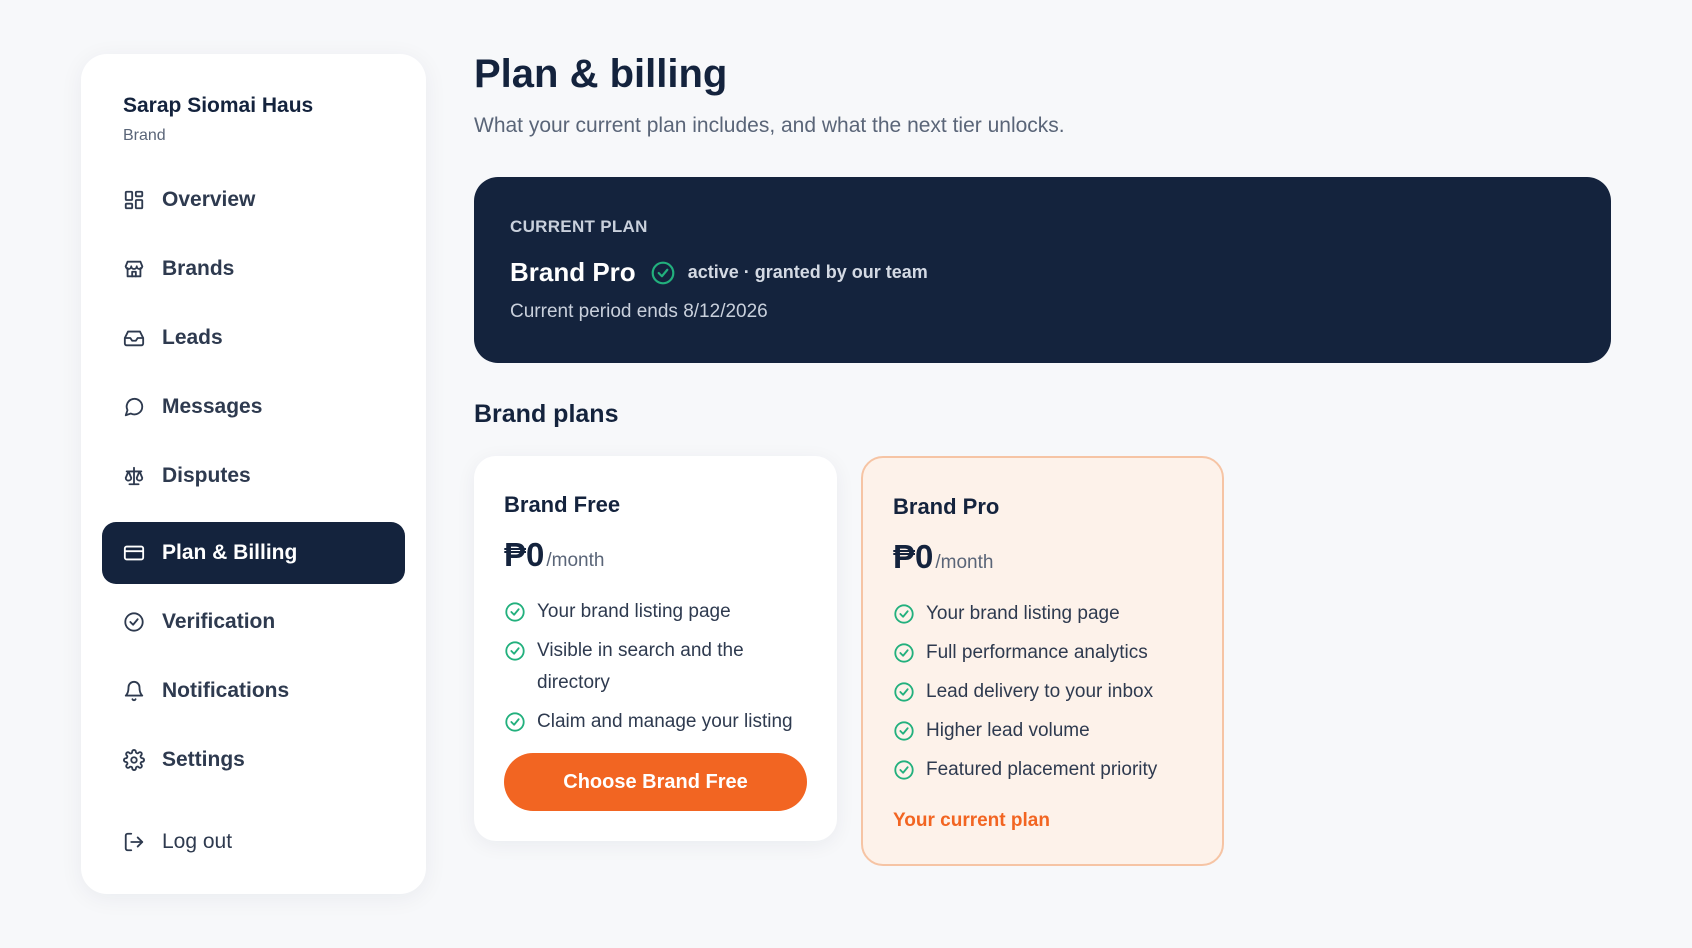 The width and height of the screenshot is (1692, 948). Describe the element at coordinates (198, 268) in the screenshot. I see `sidebar-item-label: Brands` at that location.